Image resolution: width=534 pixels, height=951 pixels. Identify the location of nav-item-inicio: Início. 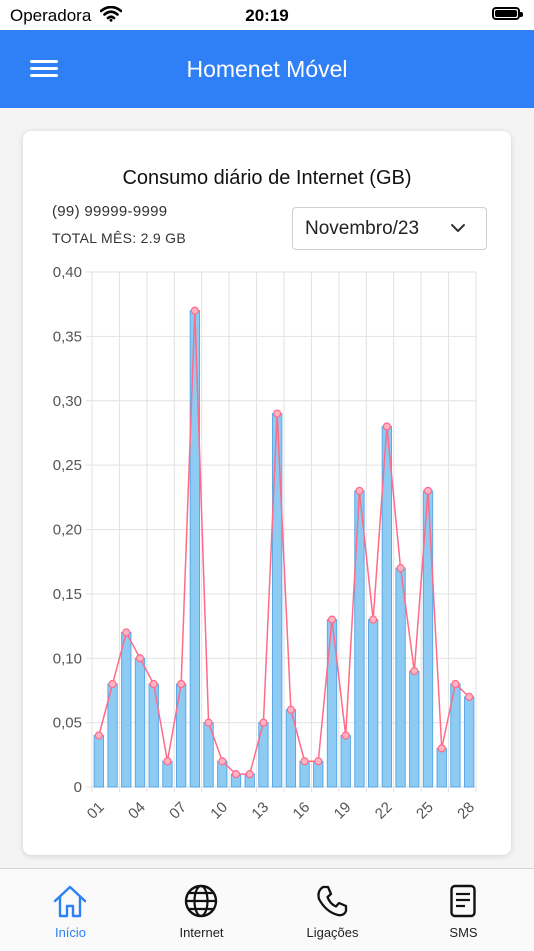
(70, 910).